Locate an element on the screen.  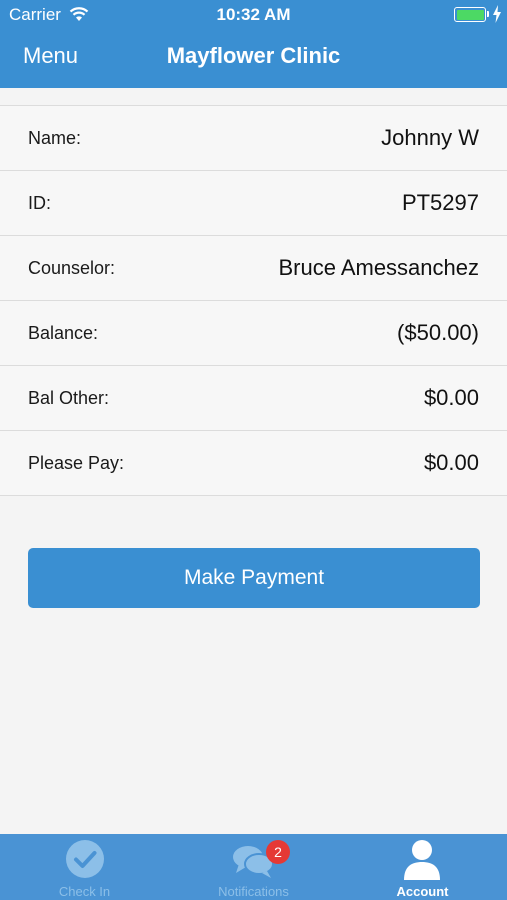
info-row-name: Name: Johnny W is located at coordinates (253, 138).